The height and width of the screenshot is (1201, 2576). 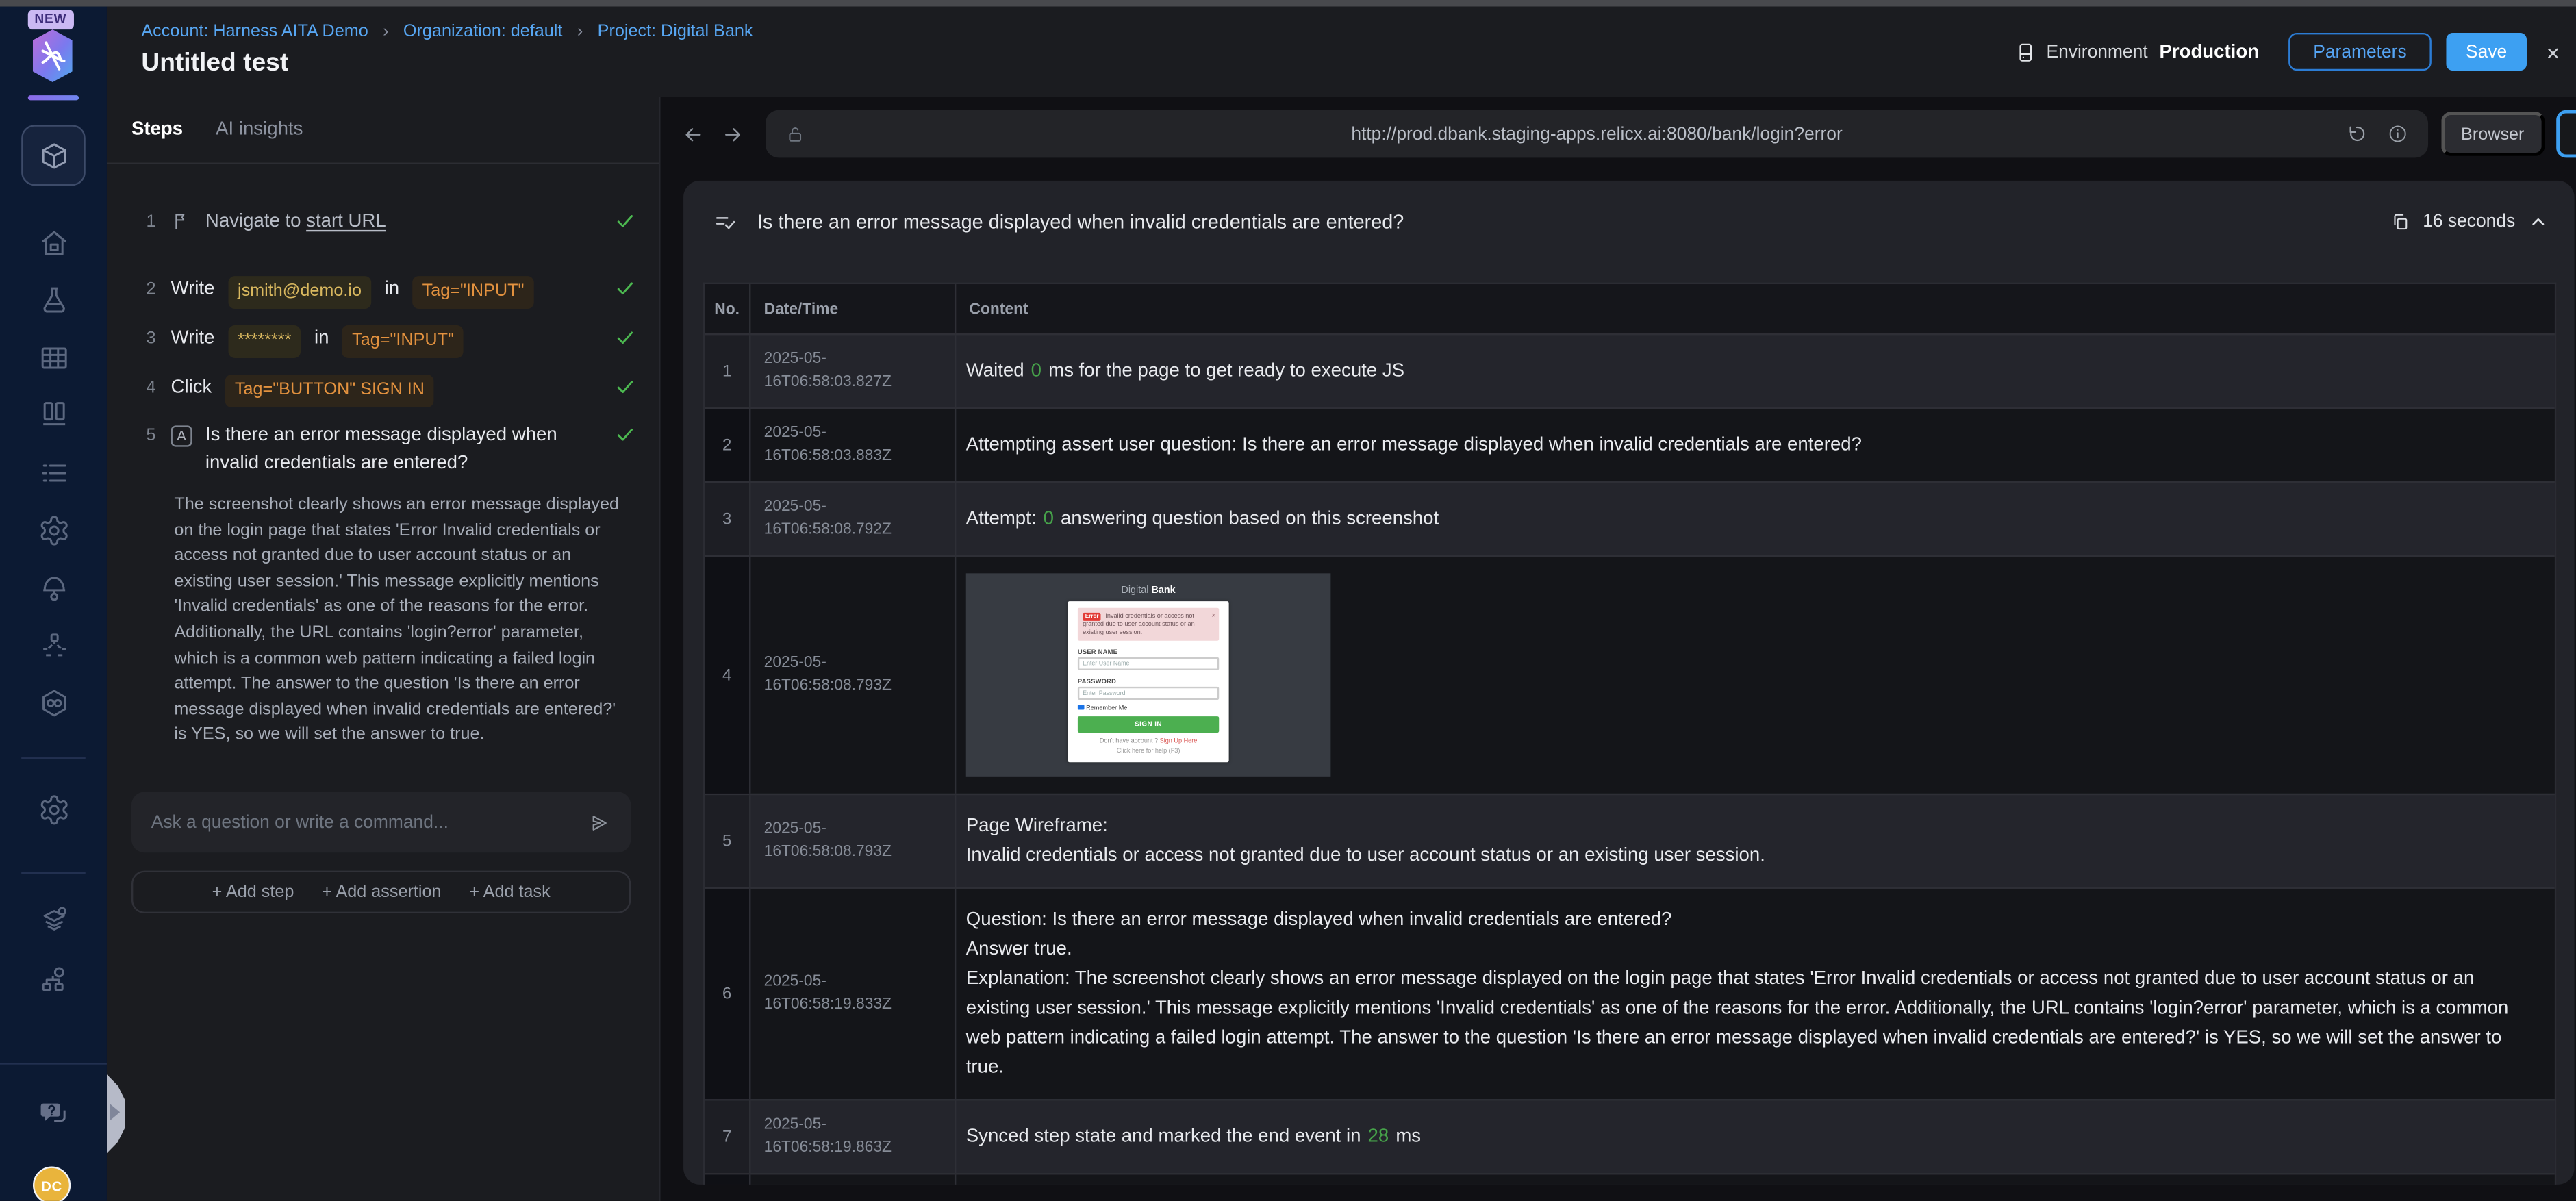 What do you see at coordinates (369, 822) in the screenshot?
I see `command-input` at bounding box center [369, 822].